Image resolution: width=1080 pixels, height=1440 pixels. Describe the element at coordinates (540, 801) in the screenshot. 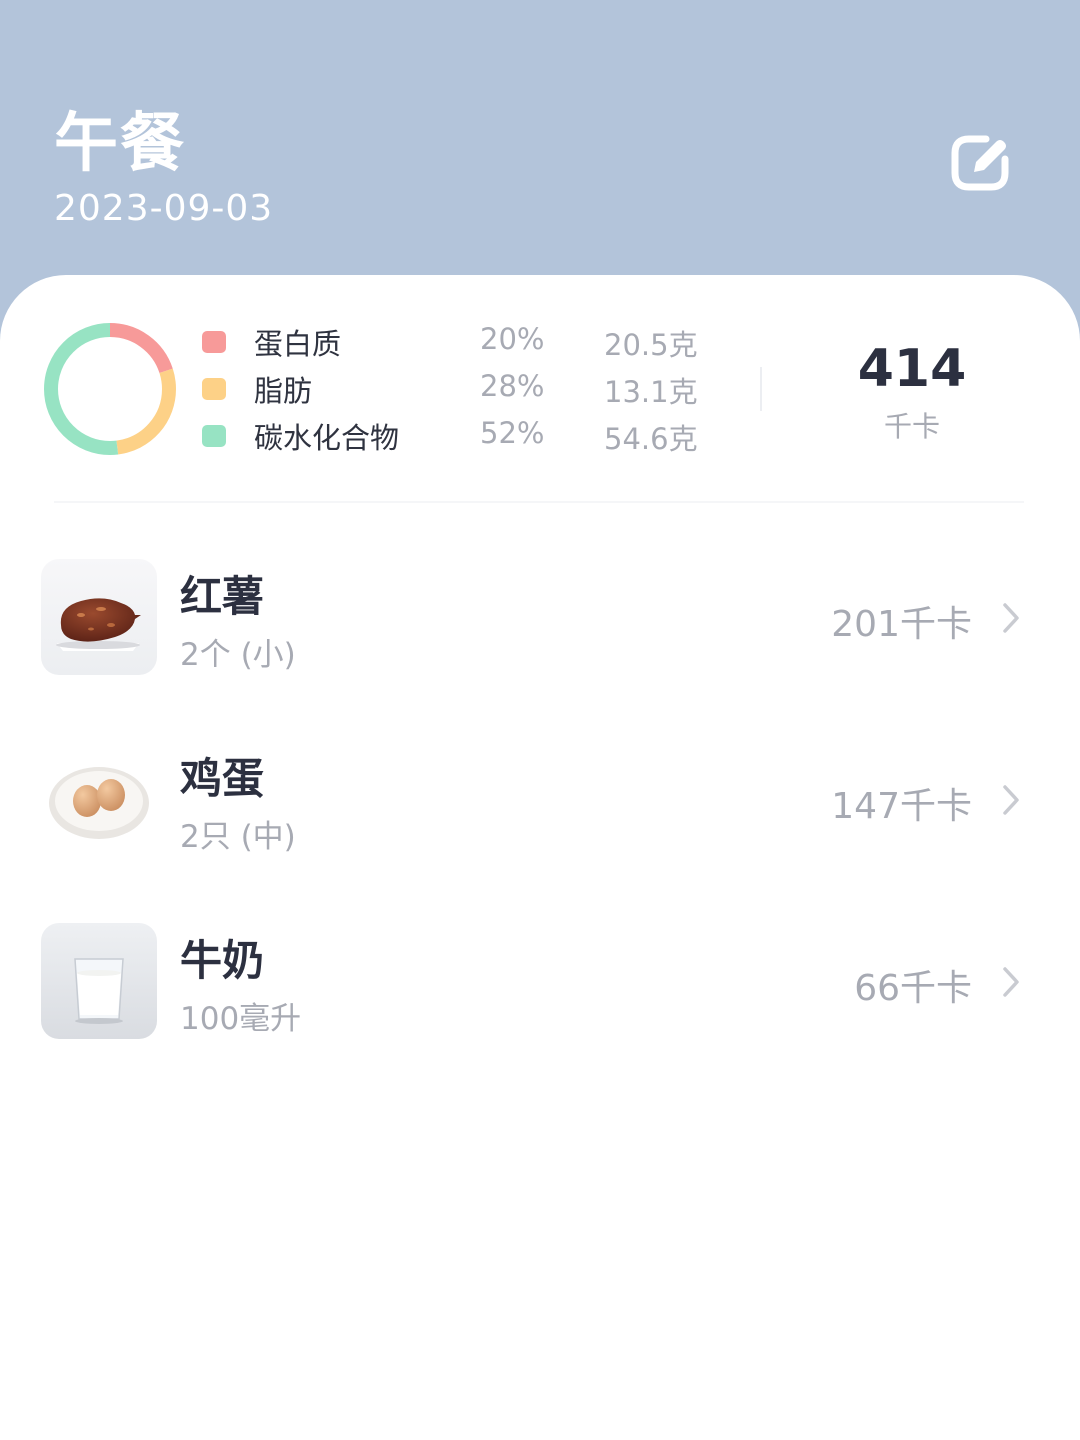

I see `food-item-eggs: 鸡蛋 2只 (中) 147千卡` at that location.